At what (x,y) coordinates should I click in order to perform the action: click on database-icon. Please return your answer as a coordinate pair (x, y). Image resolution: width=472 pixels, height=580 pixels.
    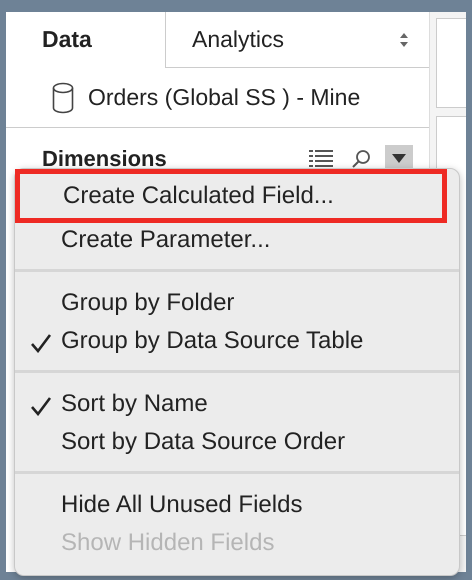
    Looking at the image, I should click on (63, 98).